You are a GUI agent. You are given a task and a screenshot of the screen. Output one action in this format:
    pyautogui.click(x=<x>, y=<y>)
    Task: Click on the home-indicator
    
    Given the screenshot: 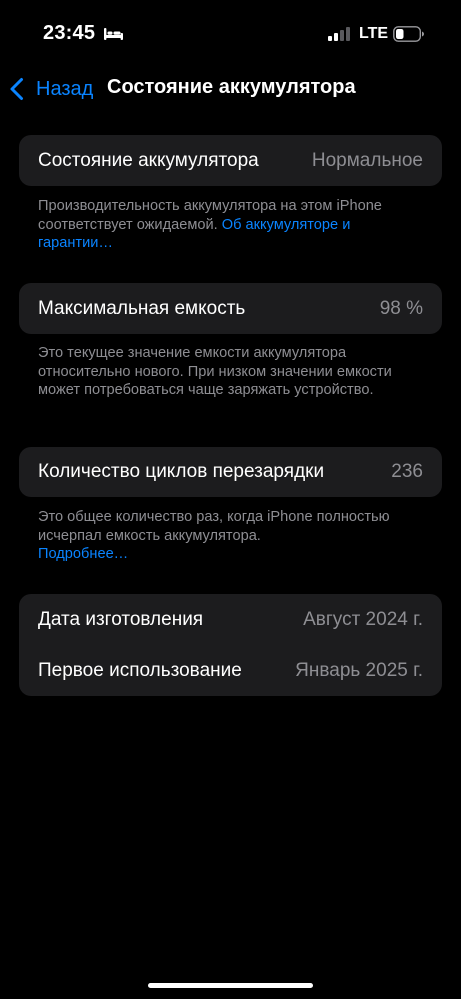 What is the action you would take?
    pyautogui.click(x=230, y=985)
    